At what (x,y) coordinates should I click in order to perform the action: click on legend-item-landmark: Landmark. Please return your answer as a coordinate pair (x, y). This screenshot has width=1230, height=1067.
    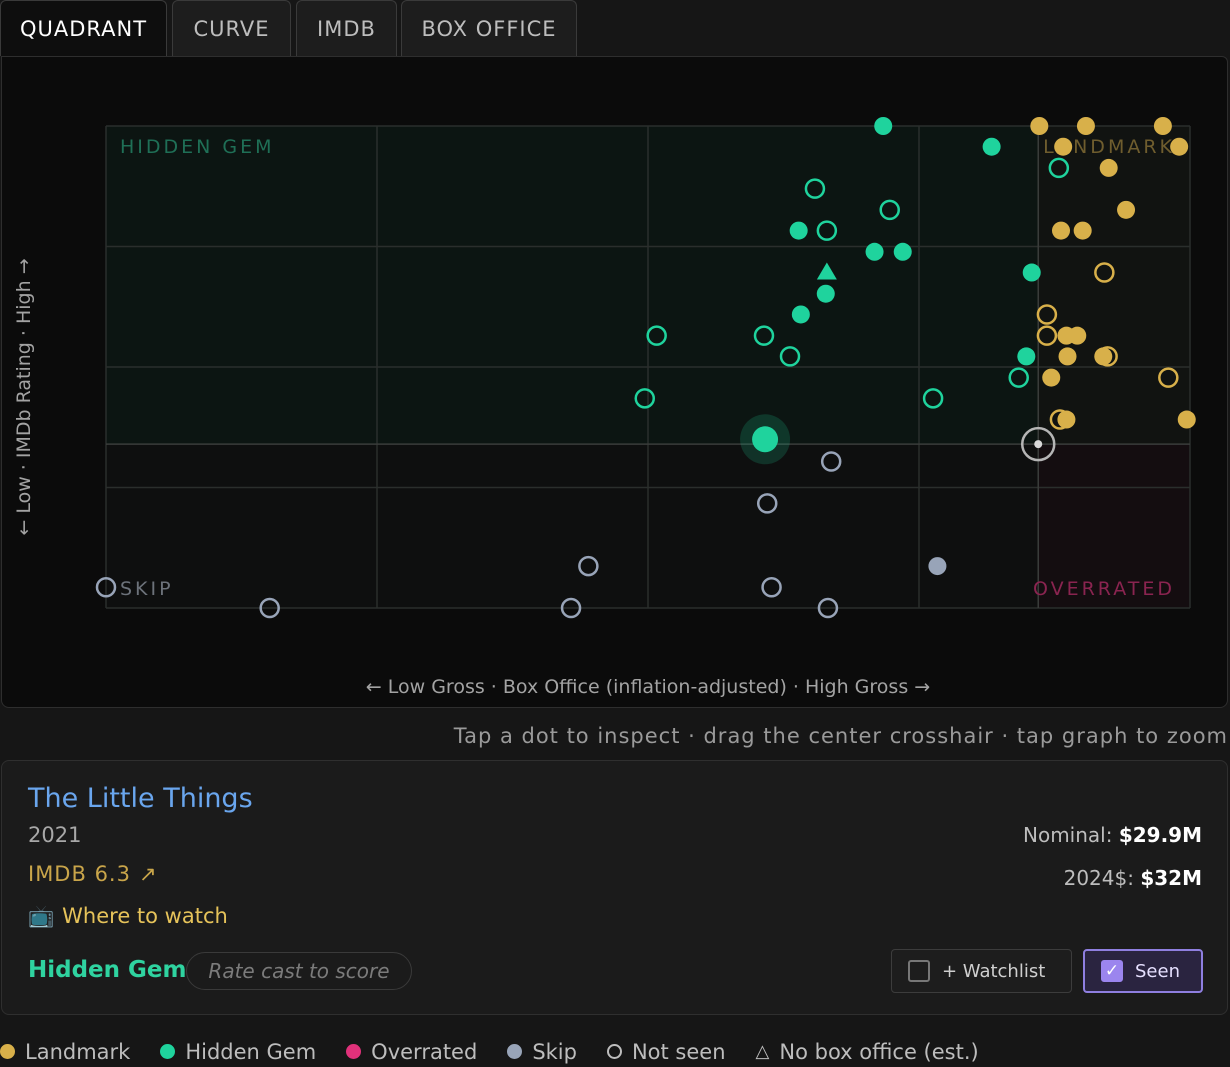
    Looking at the image, I should click on (65, 1052).